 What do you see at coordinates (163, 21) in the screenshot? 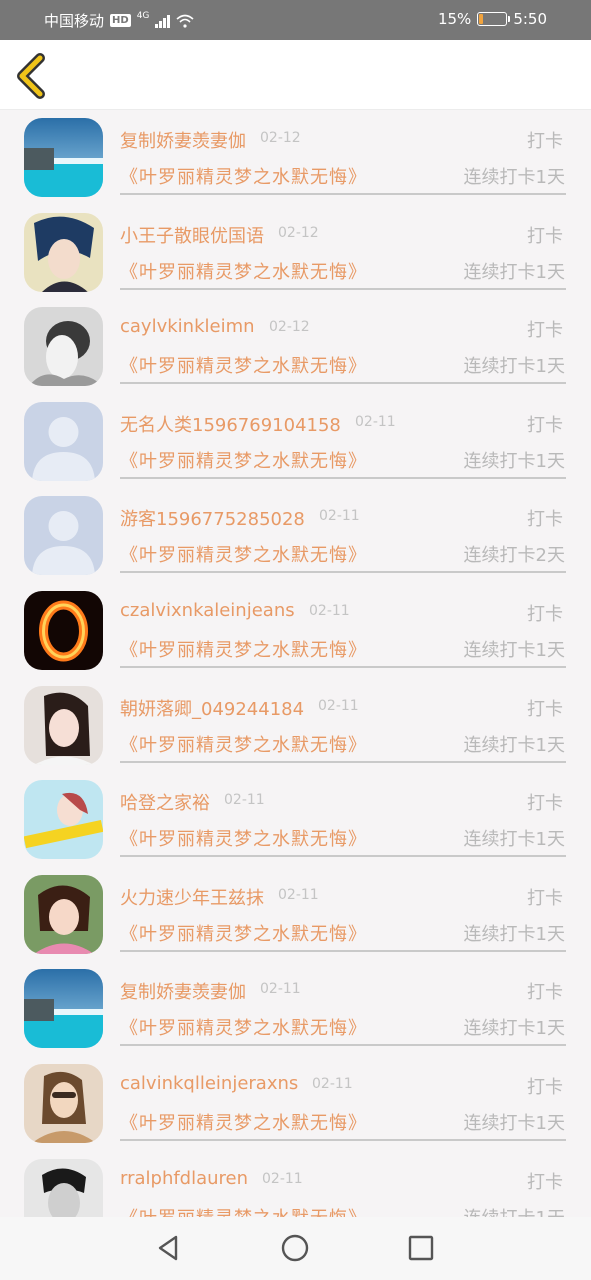
I see `signal-bars-icon` at bounding box center [163, 21].